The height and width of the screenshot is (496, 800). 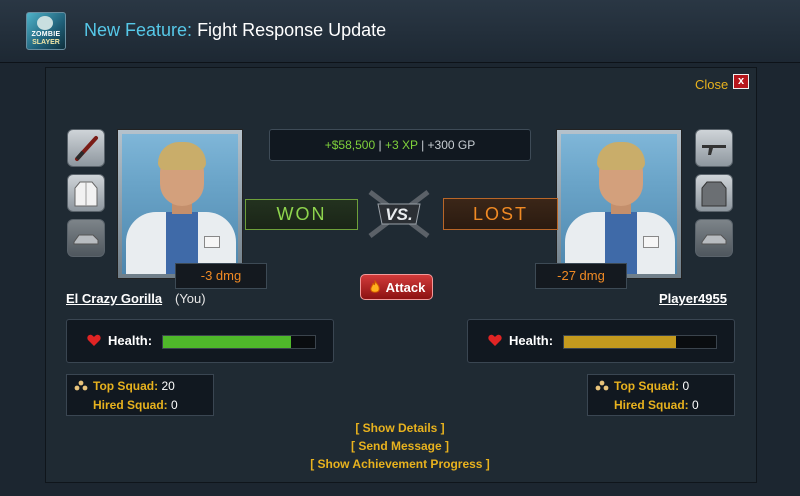 What do you see at coordinates (661, 395) in the screenshot?
I see `opponent-squad-panel: Top Squad: 0 Hired Squad: 0` at bounding box center [661, 395].